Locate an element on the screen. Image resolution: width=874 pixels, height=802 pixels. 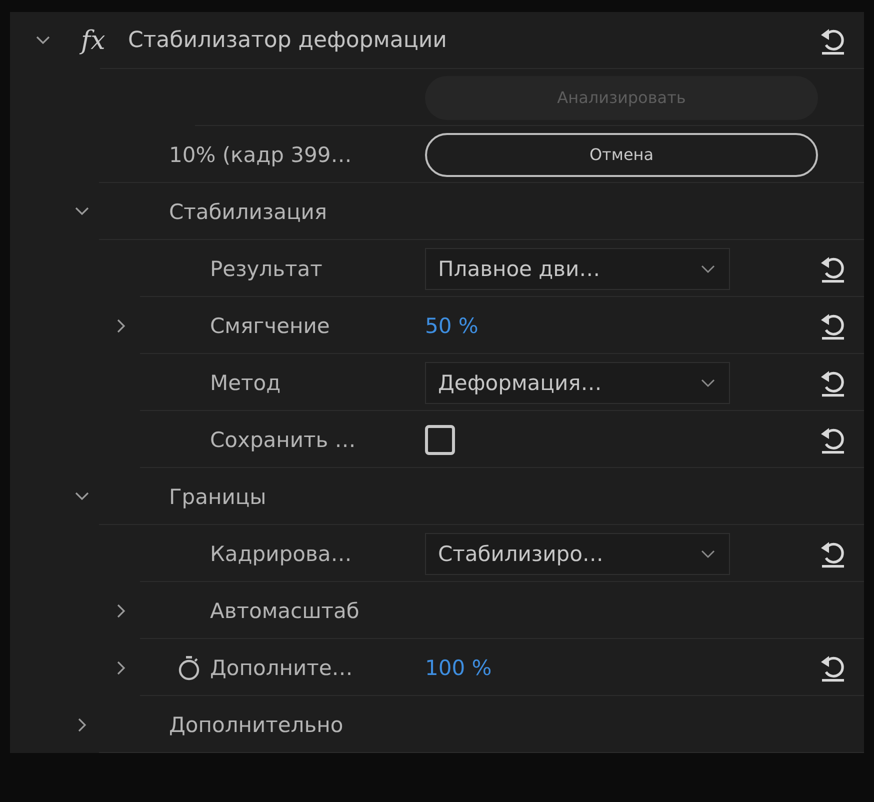
group-label: Дополнительно is located at coordinates (256, 724).